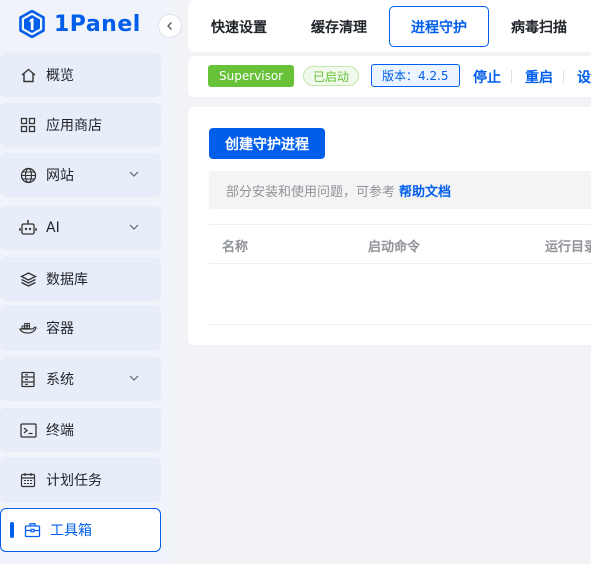 The image size is (591, 564). Describe the element at coordinates (235, 245) in the screenshot. I see `column-header-name: 名称` at that location.